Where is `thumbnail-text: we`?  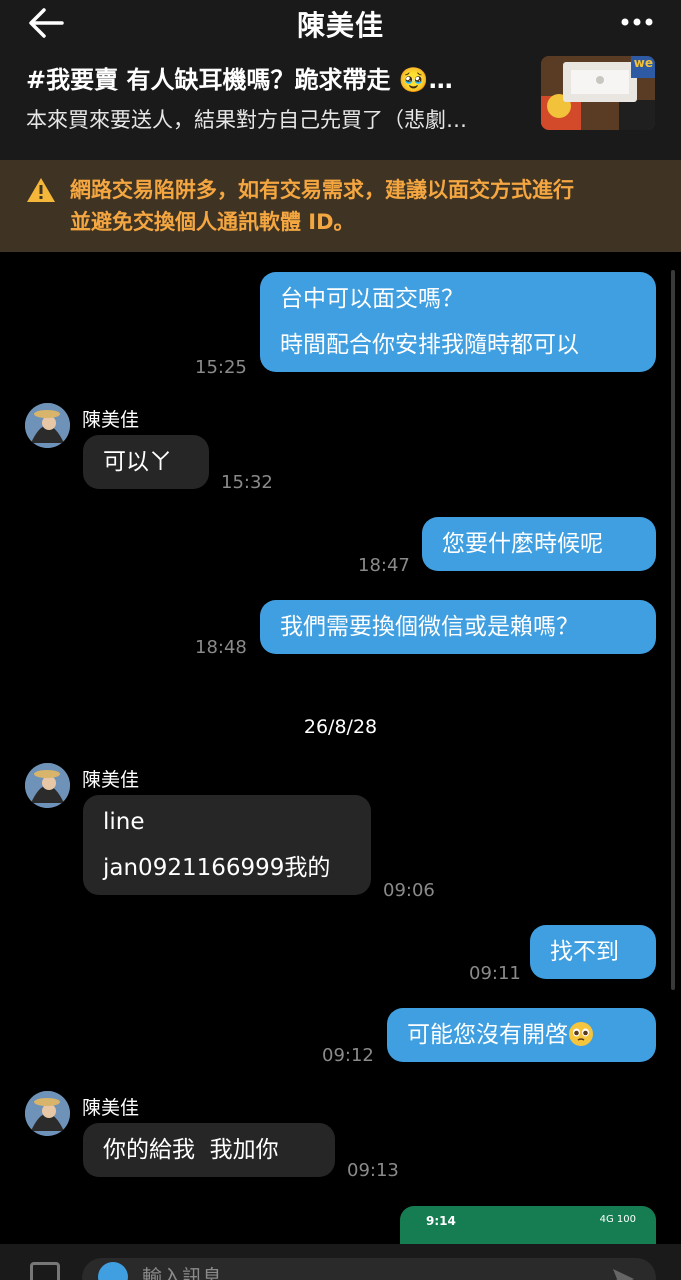
thumbnail-text: we is located at coordinates (643, 63).